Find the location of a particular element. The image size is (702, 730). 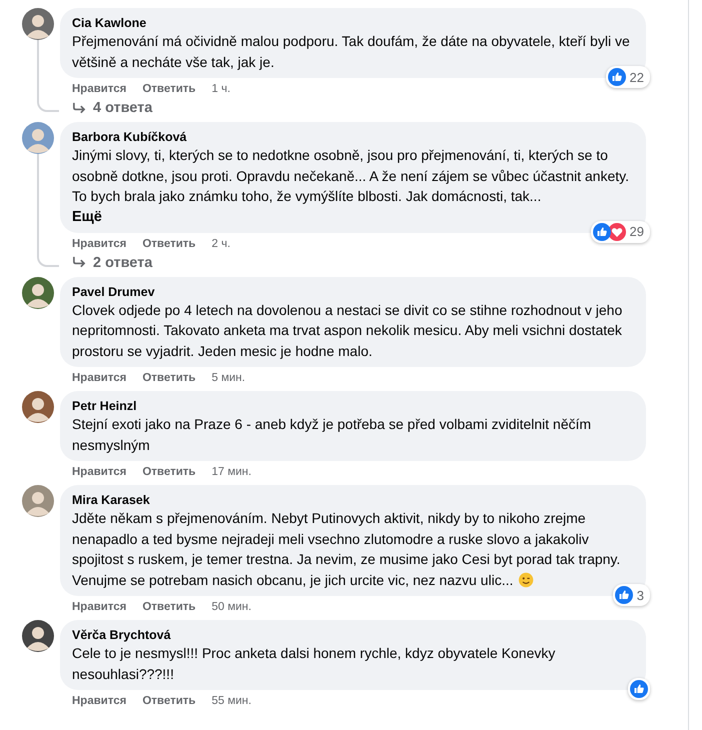

timestamp: 2 ч. is located at coordinates (221, 244).